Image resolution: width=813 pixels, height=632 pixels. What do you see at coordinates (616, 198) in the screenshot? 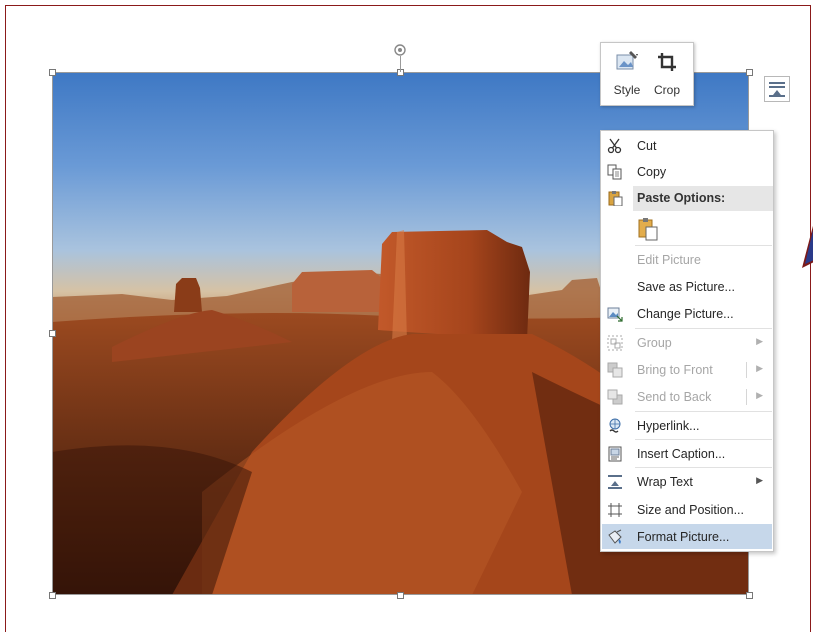
I see `clipboard-icon` at bounding box center [616, 198].